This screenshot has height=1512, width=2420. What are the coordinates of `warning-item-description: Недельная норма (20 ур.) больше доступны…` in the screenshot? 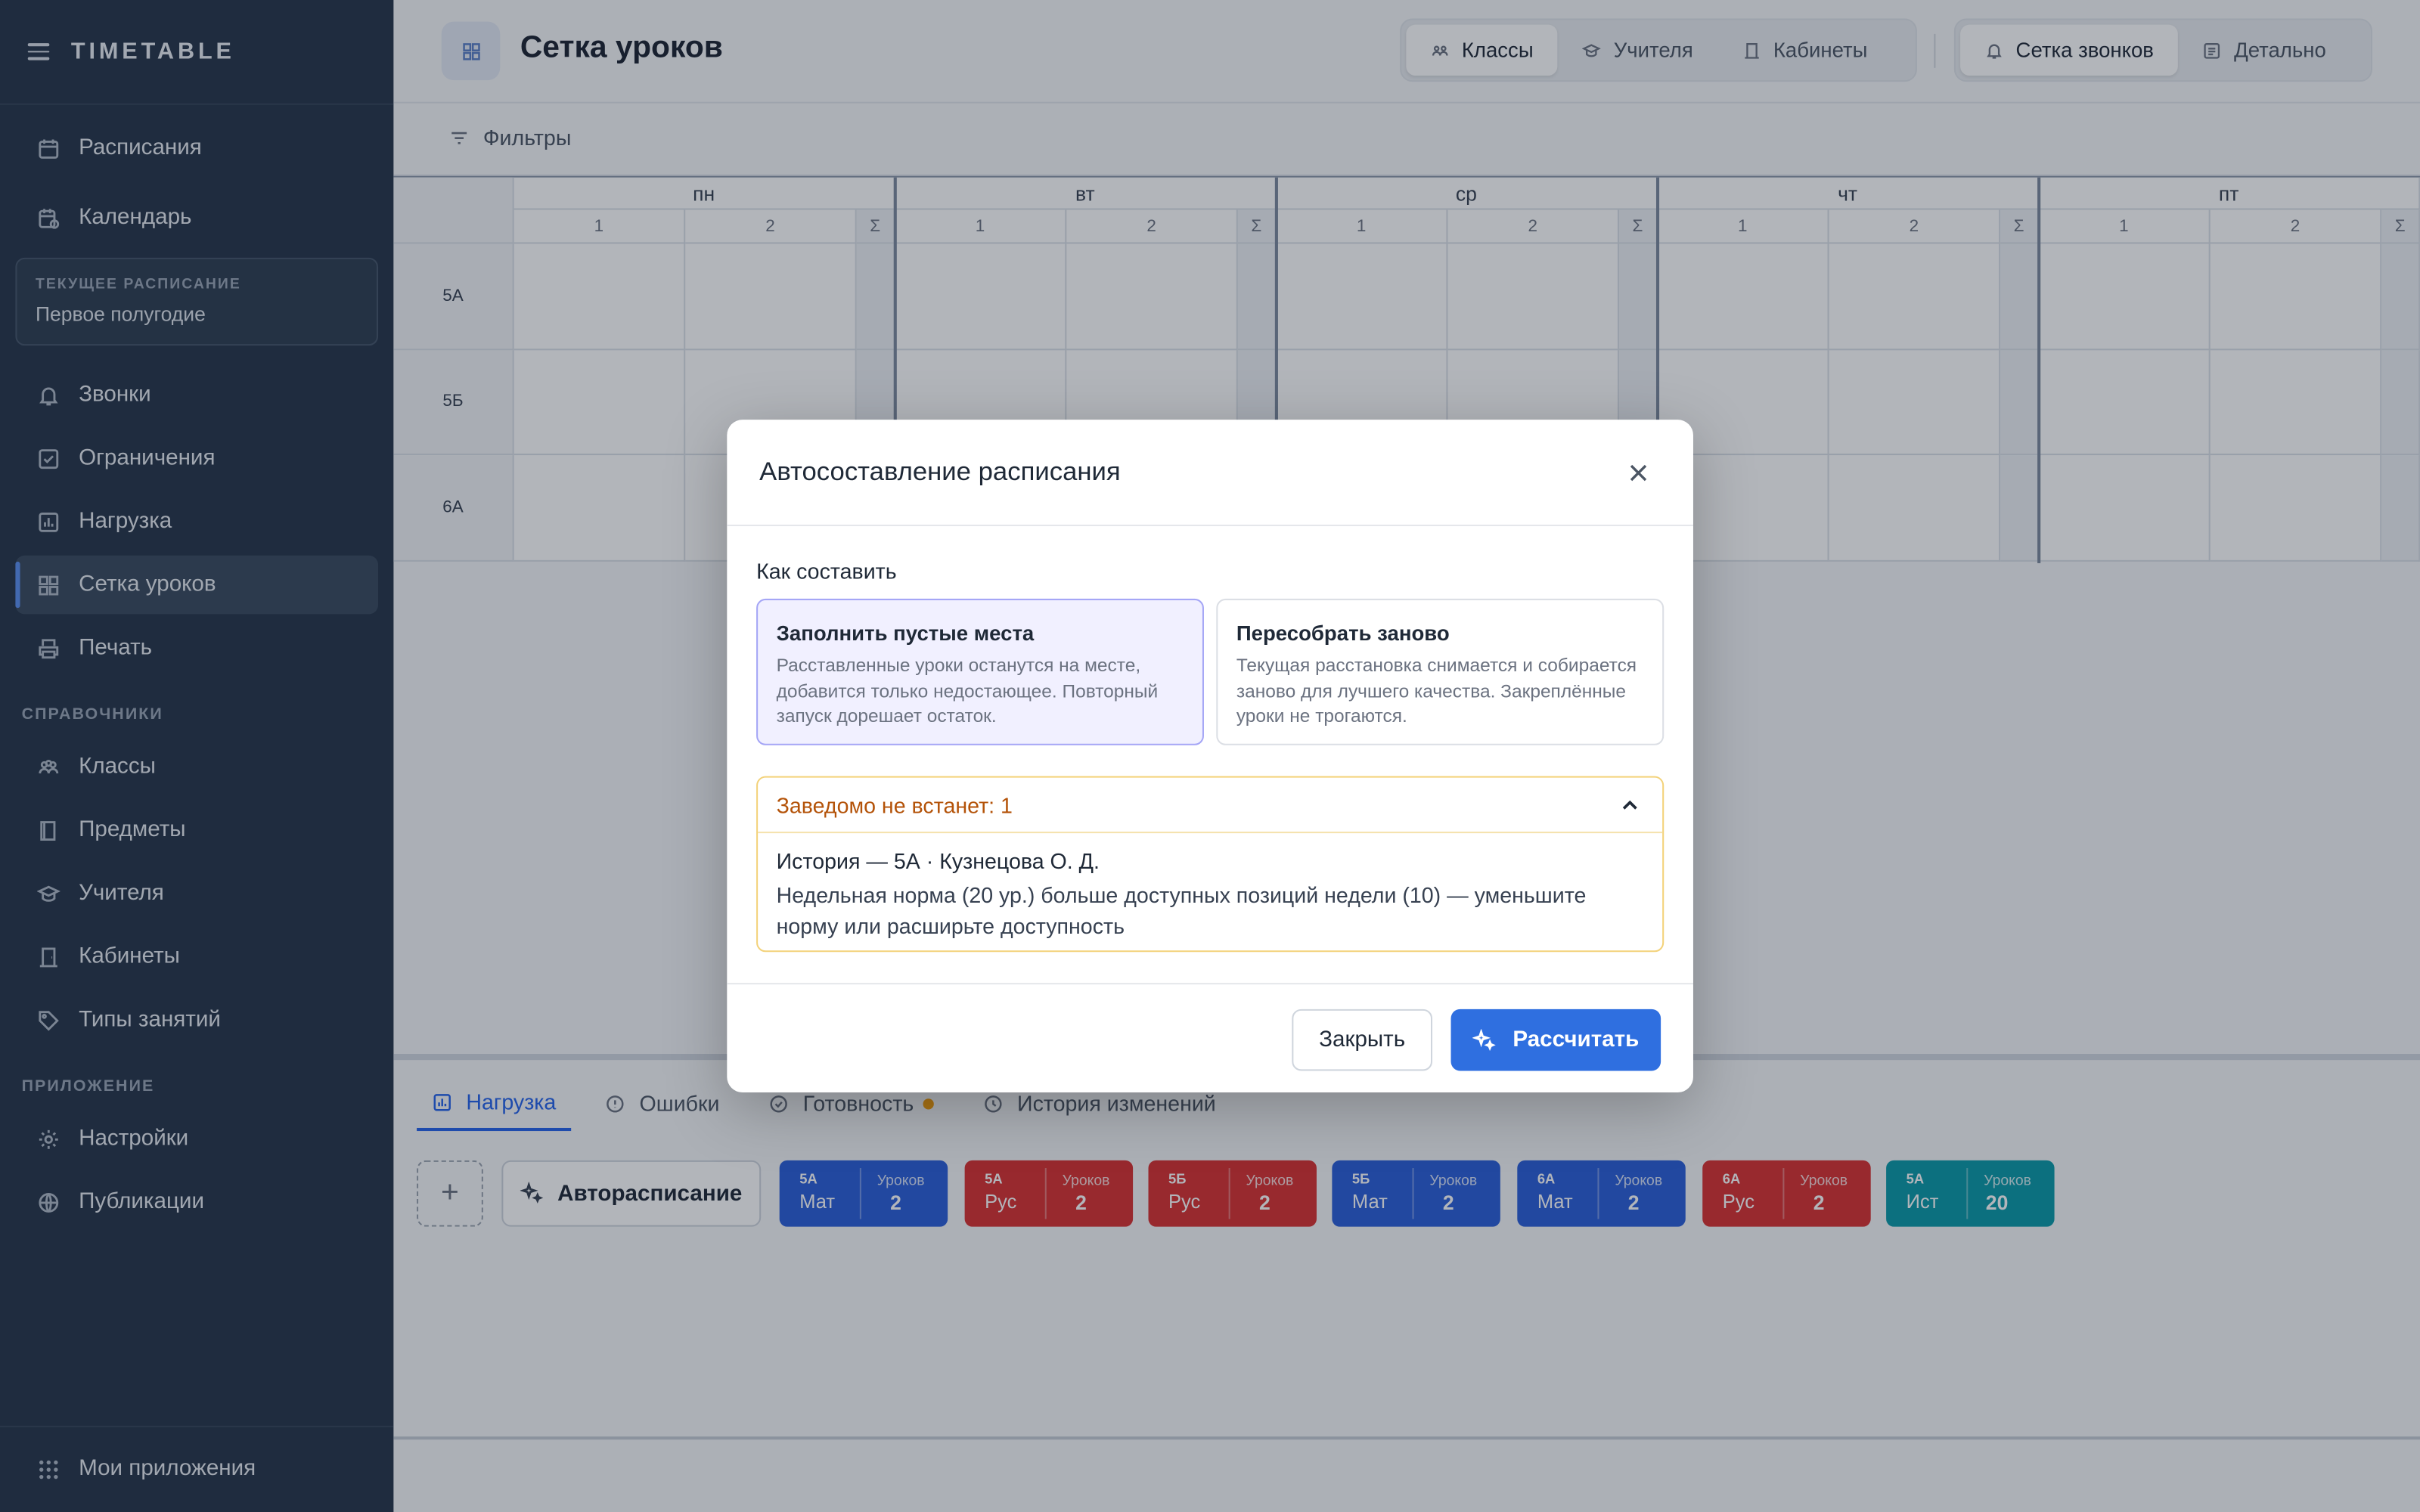 It's located at (1181, 910).